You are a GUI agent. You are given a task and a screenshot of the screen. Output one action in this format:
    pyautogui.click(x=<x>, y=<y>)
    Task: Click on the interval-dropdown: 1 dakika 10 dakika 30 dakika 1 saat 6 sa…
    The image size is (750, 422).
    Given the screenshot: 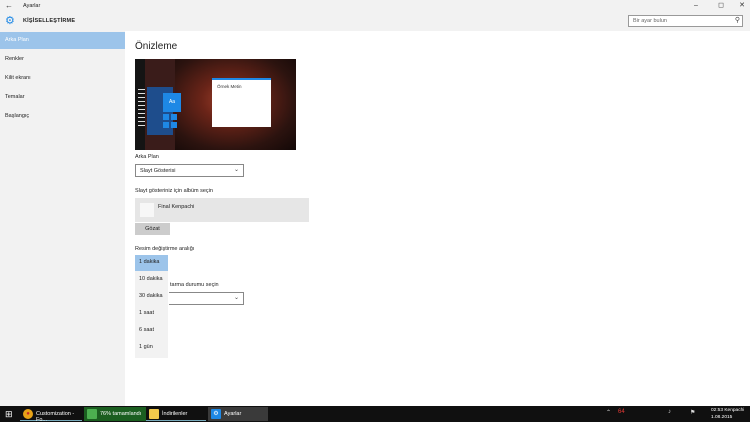 What is the action you would take?
    pyautogui.click(x=151, y=306)
    